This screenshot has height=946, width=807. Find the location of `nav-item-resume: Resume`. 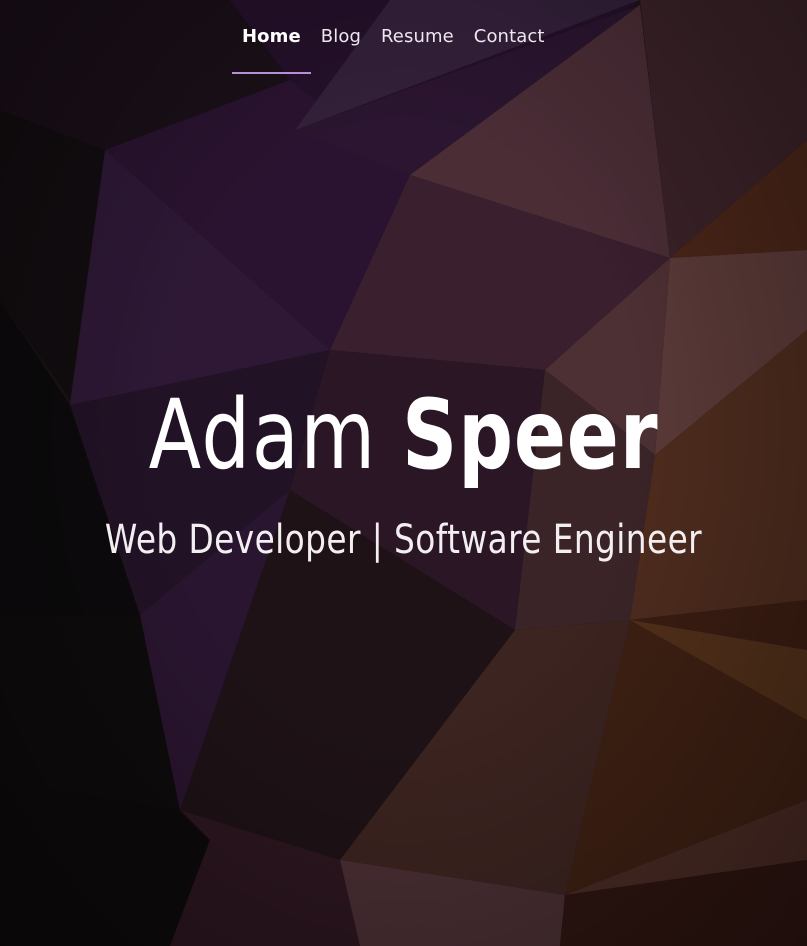

nav-item-resume: Resume is located at coordinates (417, 37).